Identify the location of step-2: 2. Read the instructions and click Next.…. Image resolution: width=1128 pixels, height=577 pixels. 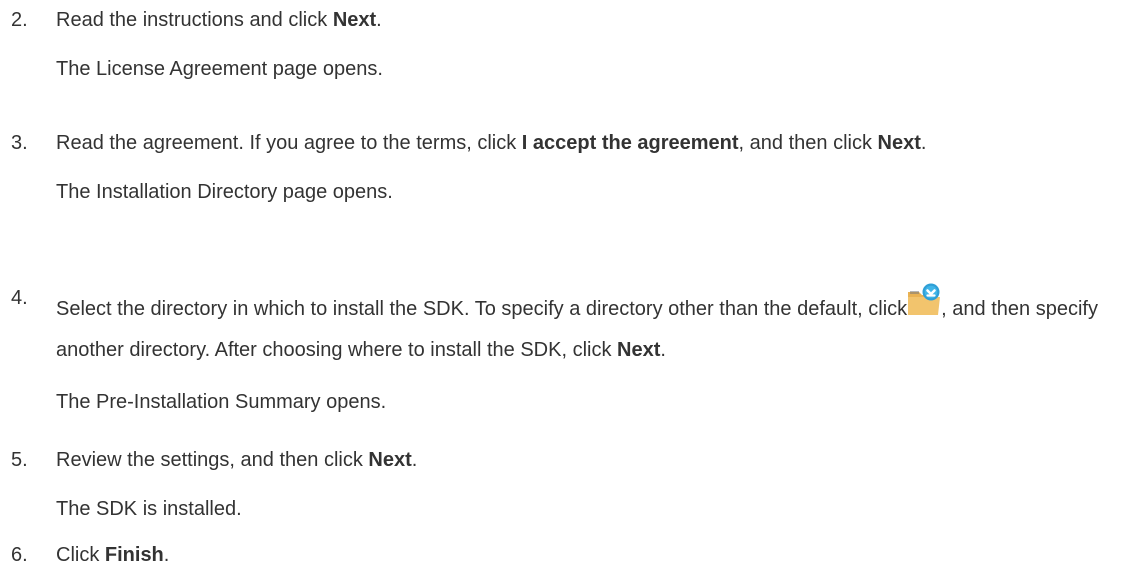
(564, 45).